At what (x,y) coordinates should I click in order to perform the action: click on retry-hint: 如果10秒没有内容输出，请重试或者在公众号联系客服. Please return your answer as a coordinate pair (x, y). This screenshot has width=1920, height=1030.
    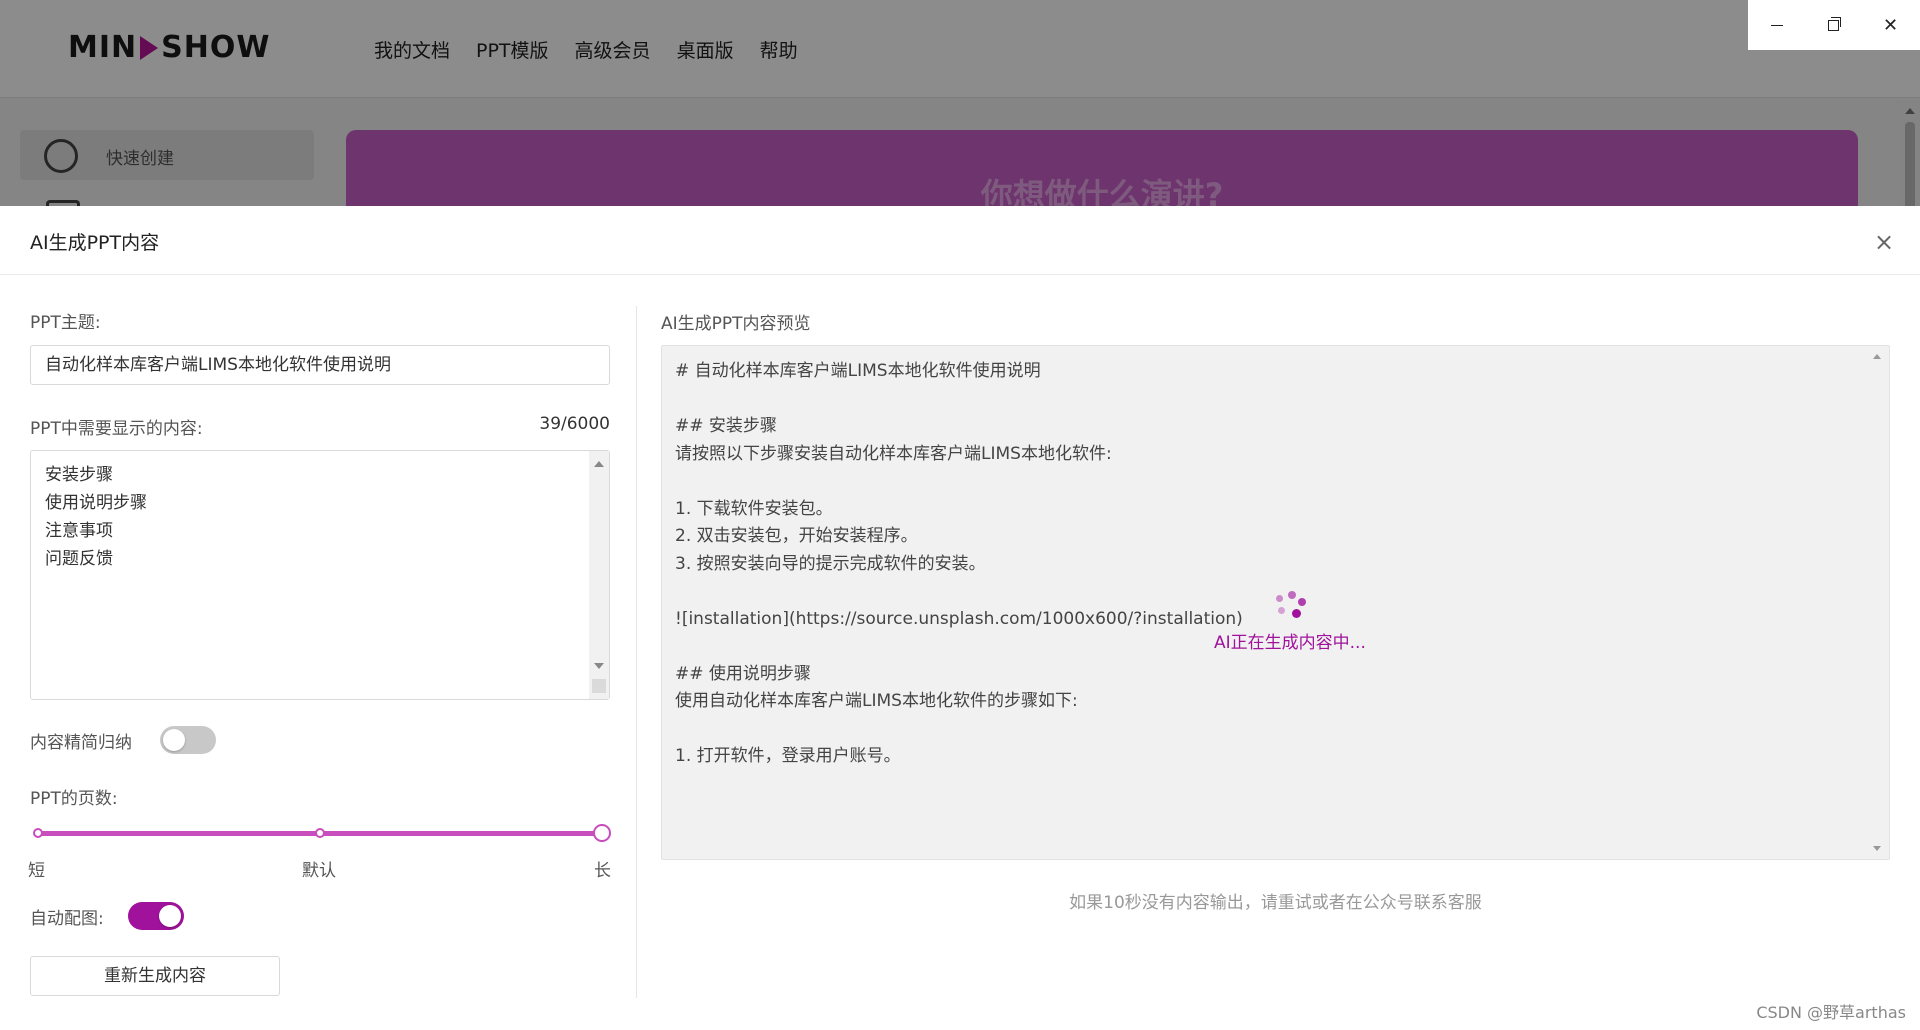
    Looking at the image, I should click on (1275, 903).